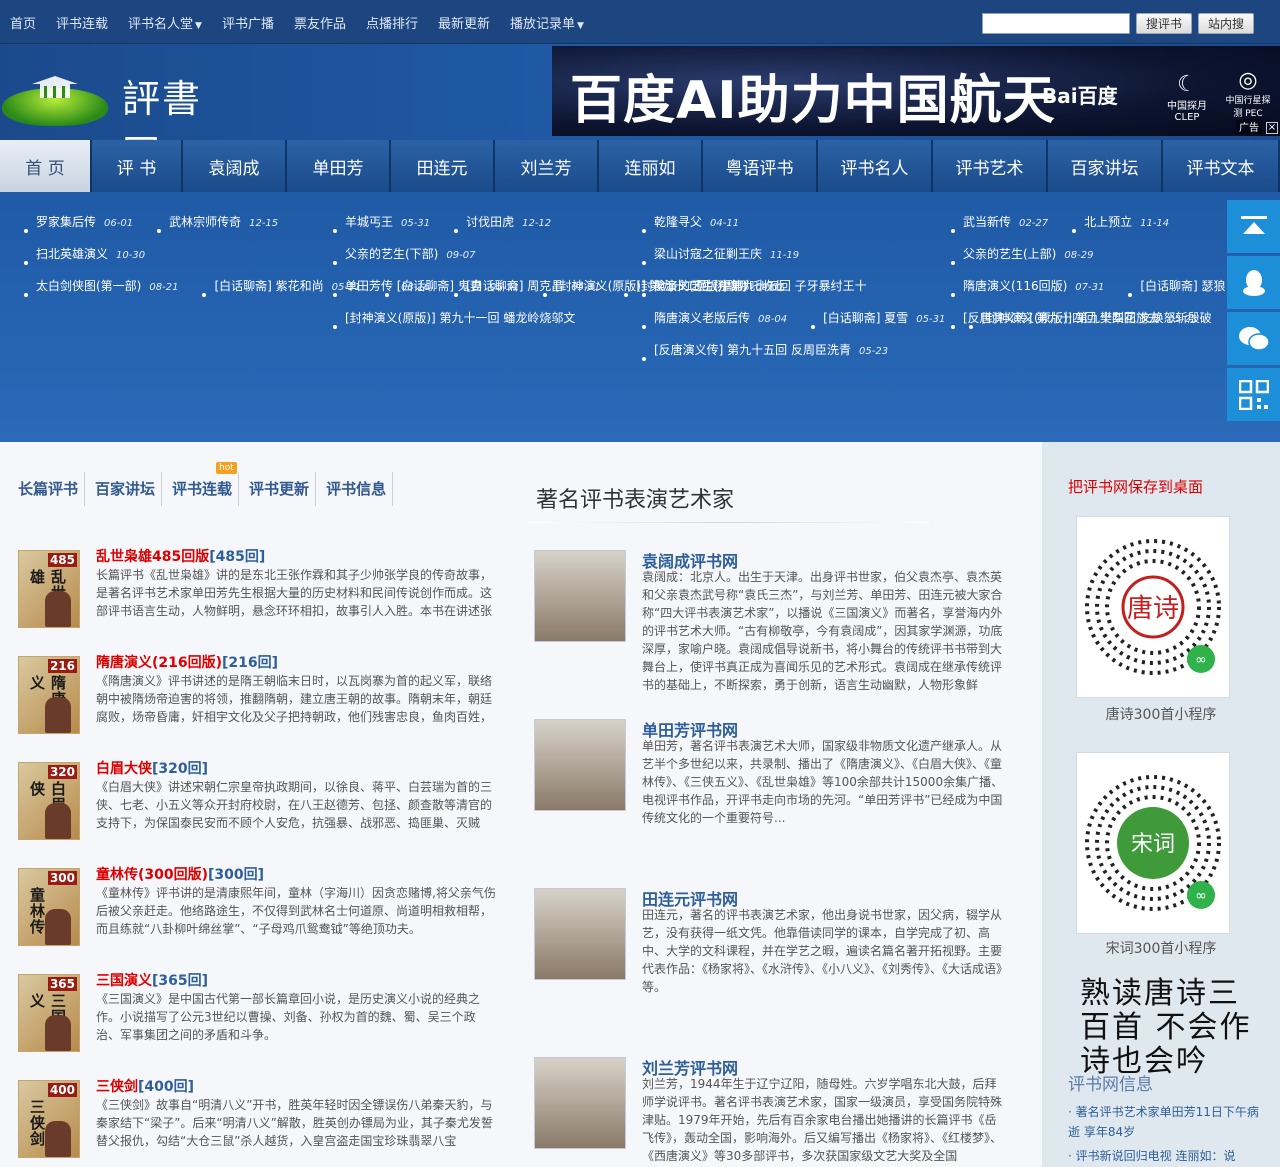 This screenshot has width=1280, height=1167. I want to click on book-cover: 216隋唐演义, so click(49, 695).